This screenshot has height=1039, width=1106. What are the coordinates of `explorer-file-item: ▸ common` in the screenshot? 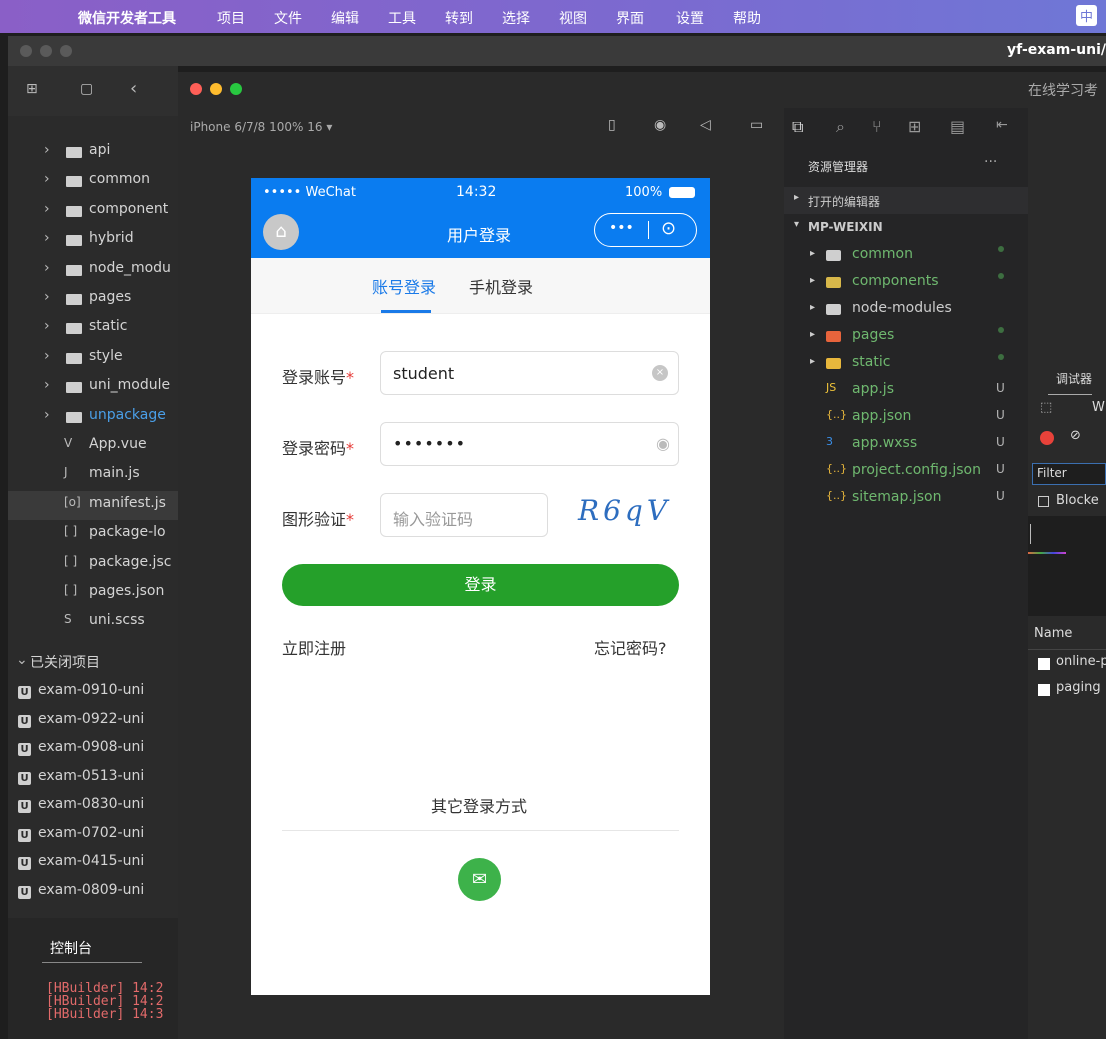 It's located at (906, 254).